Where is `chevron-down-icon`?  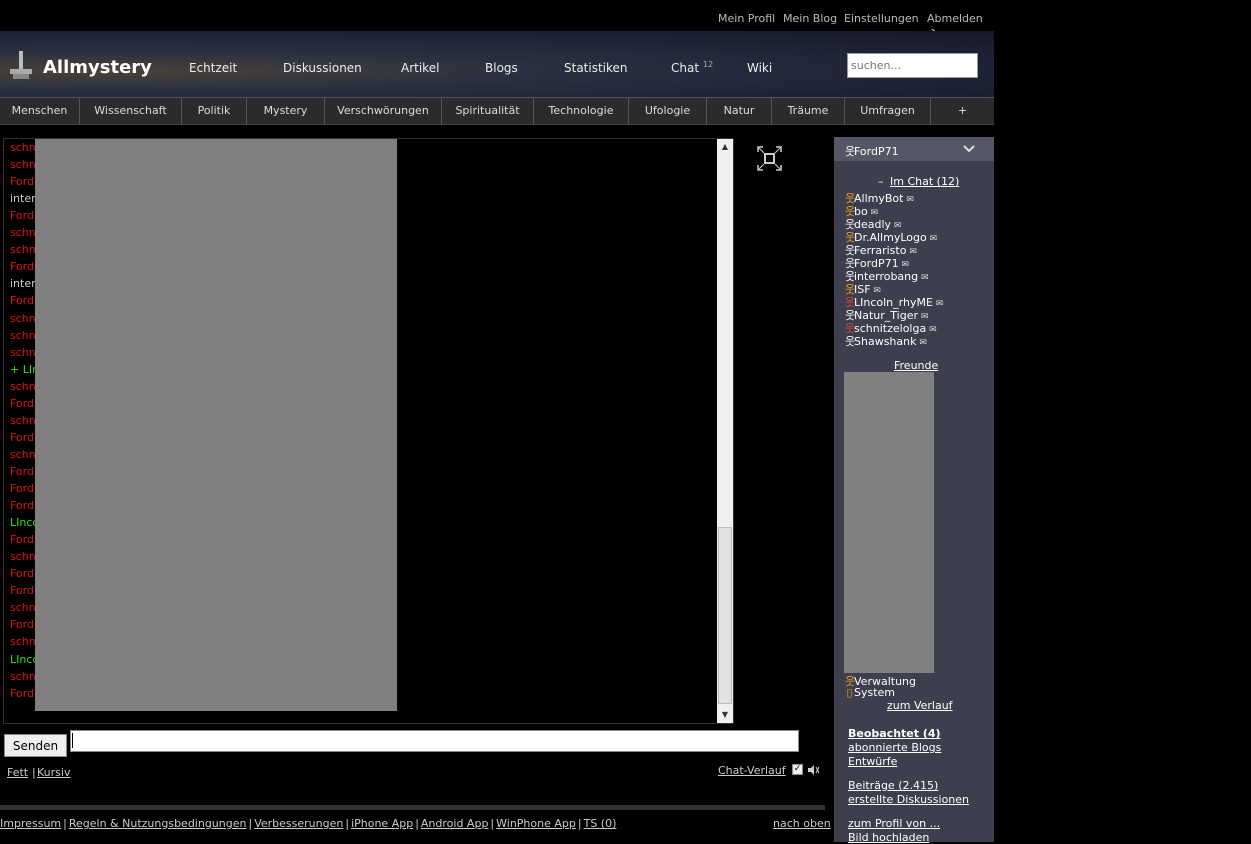 chevron-down-icon is located at coordinates (969, 149).